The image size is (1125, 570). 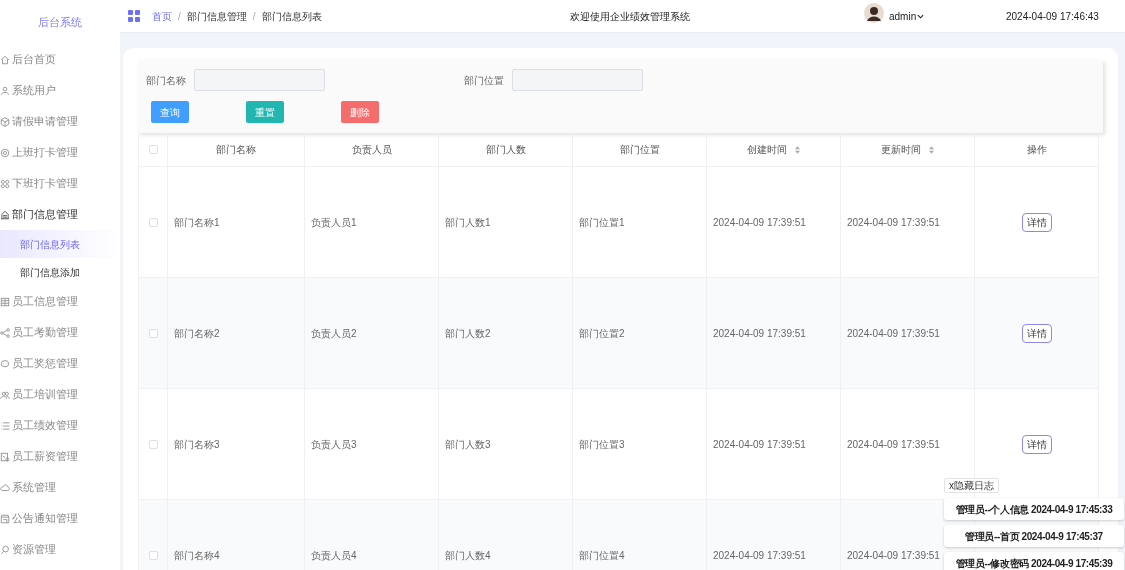 I want to click on table-cell-text: 部门位置4, so click(x=602, y=555).